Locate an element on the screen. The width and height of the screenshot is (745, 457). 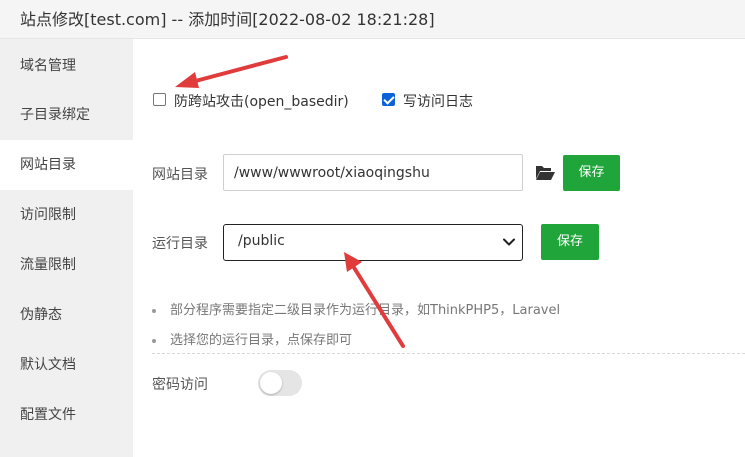
sidebar-item-domain: 域名管理 is located at coordinates (66, 66).